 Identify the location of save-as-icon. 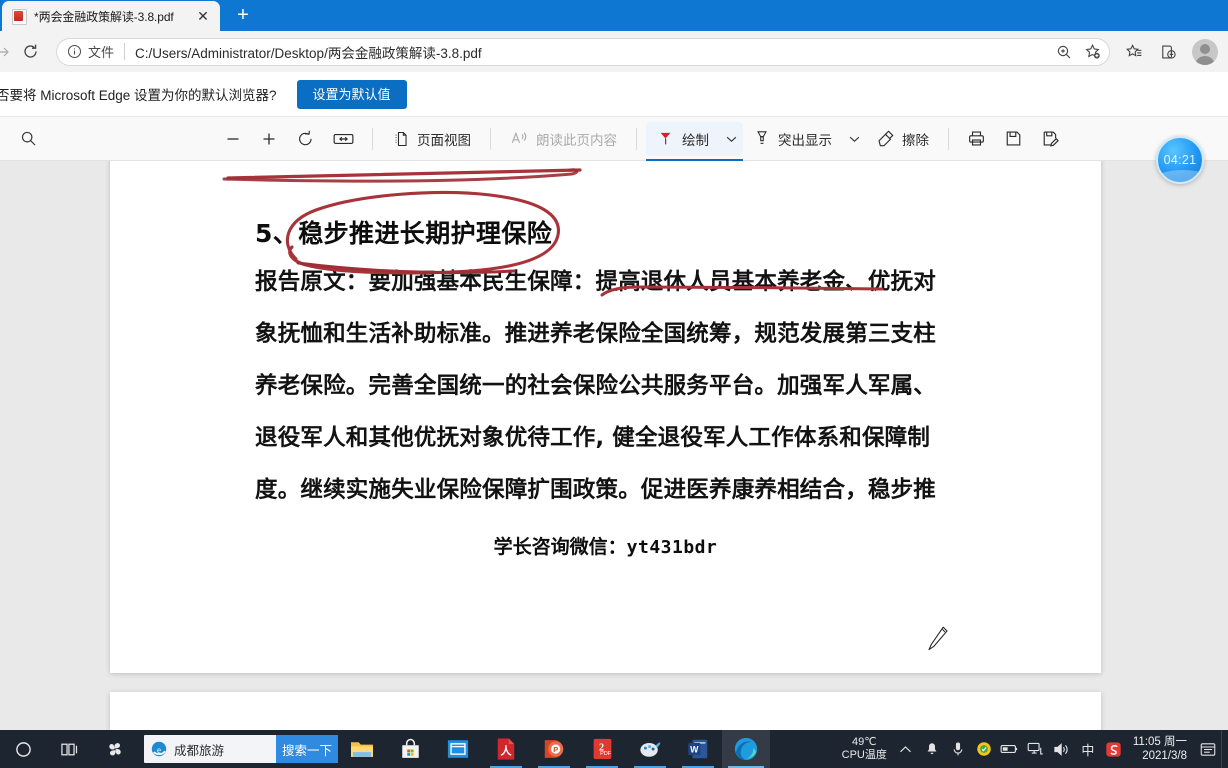
(1050, 139).